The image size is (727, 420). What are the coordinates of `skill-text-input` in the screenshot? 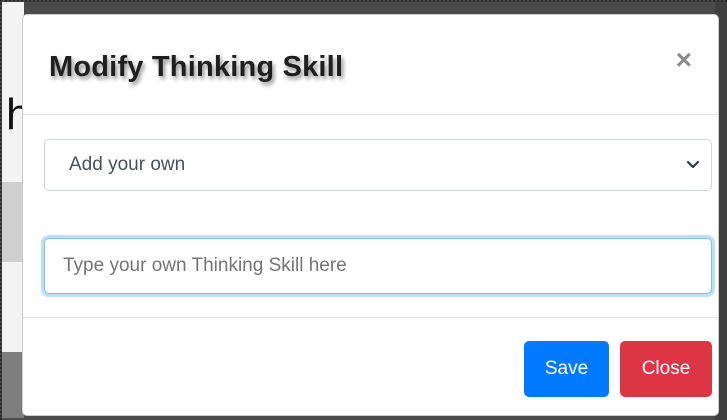 It's located at (378, 266).